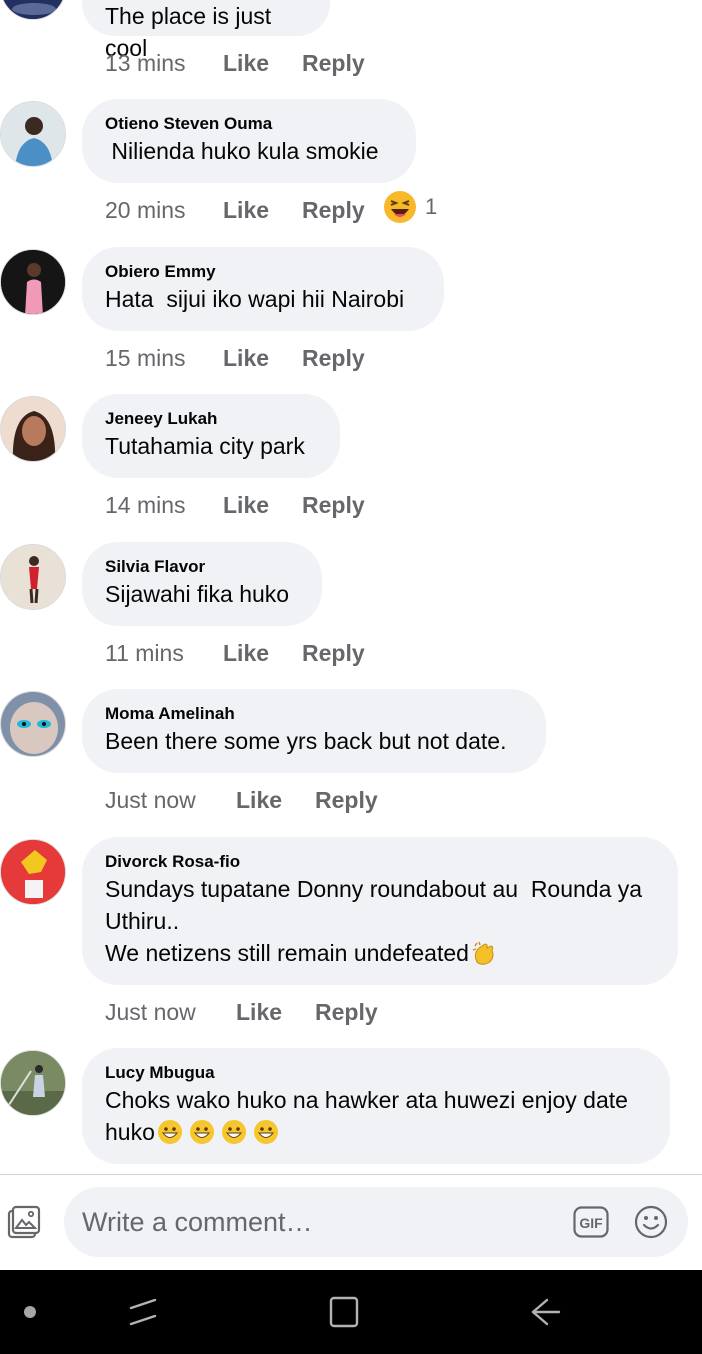  I want to click on comment-time: 13 mins, so click(145, 63).